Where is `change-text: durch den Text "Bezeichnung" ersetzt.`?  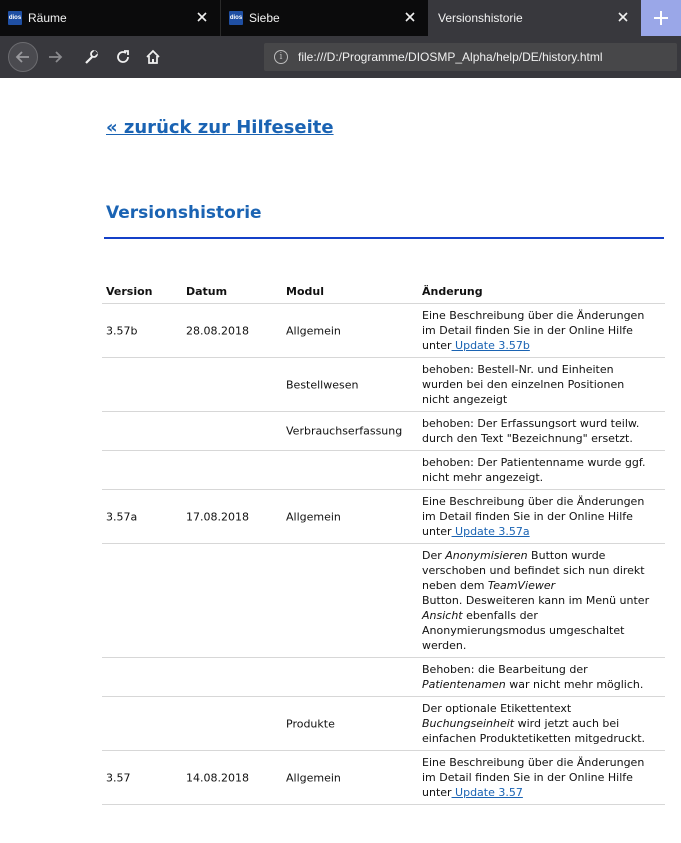
change-text: durch den Text "Bezeichnung" ersetzt. is located at coordinates (527, 438).